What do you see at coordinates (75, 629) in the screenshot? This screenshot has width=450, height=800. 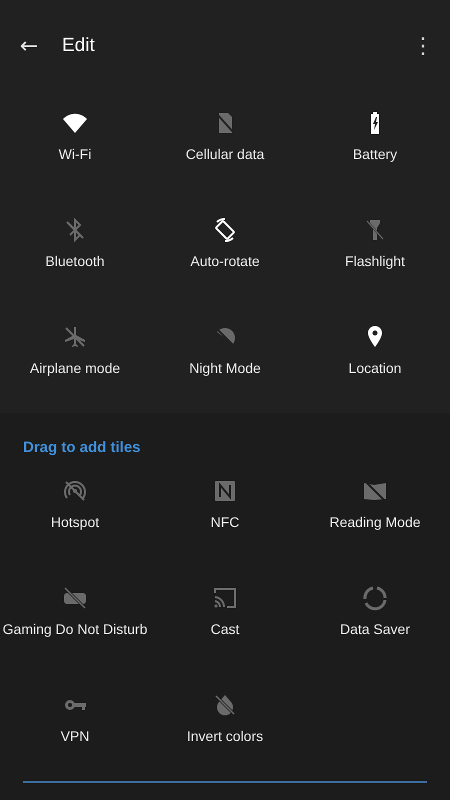 I see `tile-label: Gaming Do Not Disturb` at bounding box center [75, 629].